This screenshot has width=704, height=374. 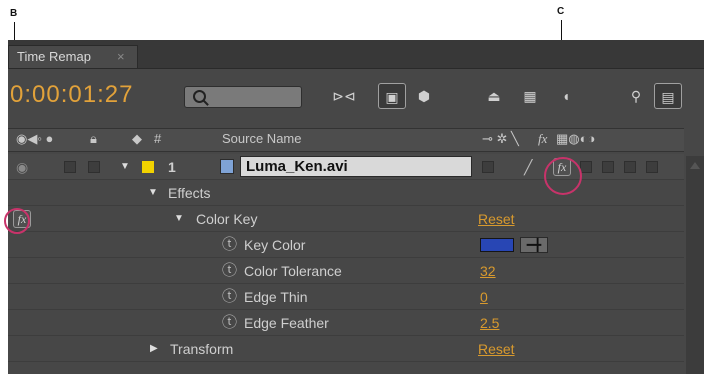 What do you see at coordinates (346, 271) in the screenshot?
I see `color-tolerance-row: ⓣ Color Tolerance 32` at bounding box center [346, 271].